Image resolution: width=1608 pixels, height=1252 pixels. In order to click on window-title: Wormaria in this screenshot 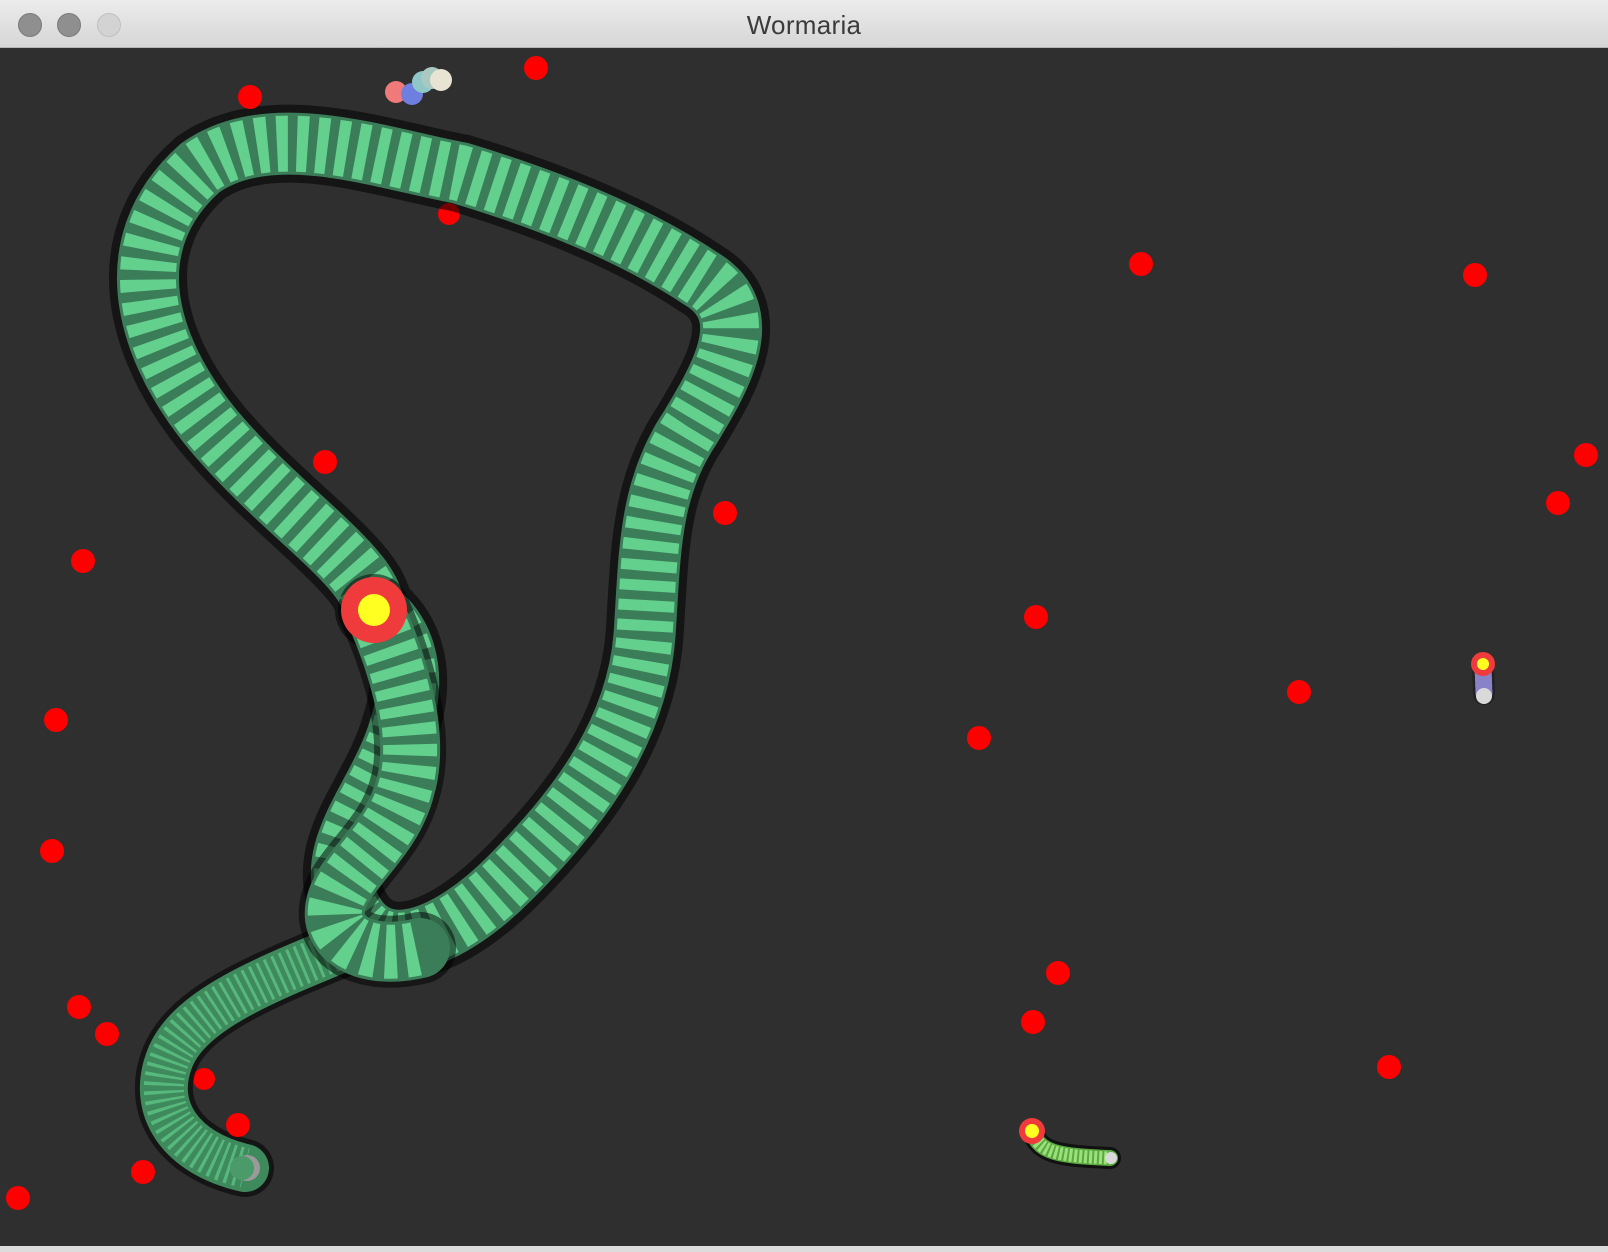, I will do `click(804, 25)`.